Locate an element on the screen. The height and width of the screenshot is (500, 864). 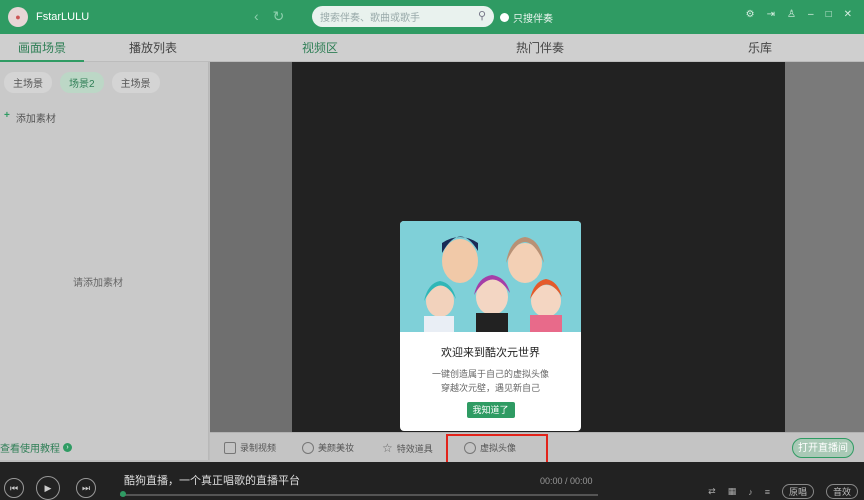
volume-icon: ♪ is located at coordinates (750, 492).